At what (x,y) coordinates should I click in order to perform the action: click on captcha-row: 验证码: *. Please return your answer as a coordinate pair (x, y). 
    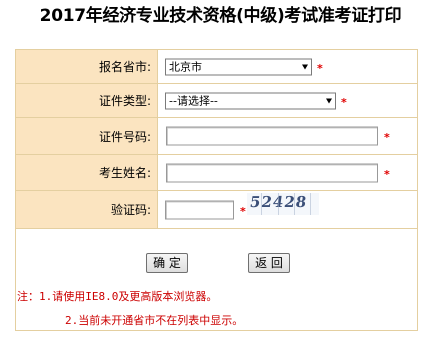
    Looking at the image, I should click on (216, 210).